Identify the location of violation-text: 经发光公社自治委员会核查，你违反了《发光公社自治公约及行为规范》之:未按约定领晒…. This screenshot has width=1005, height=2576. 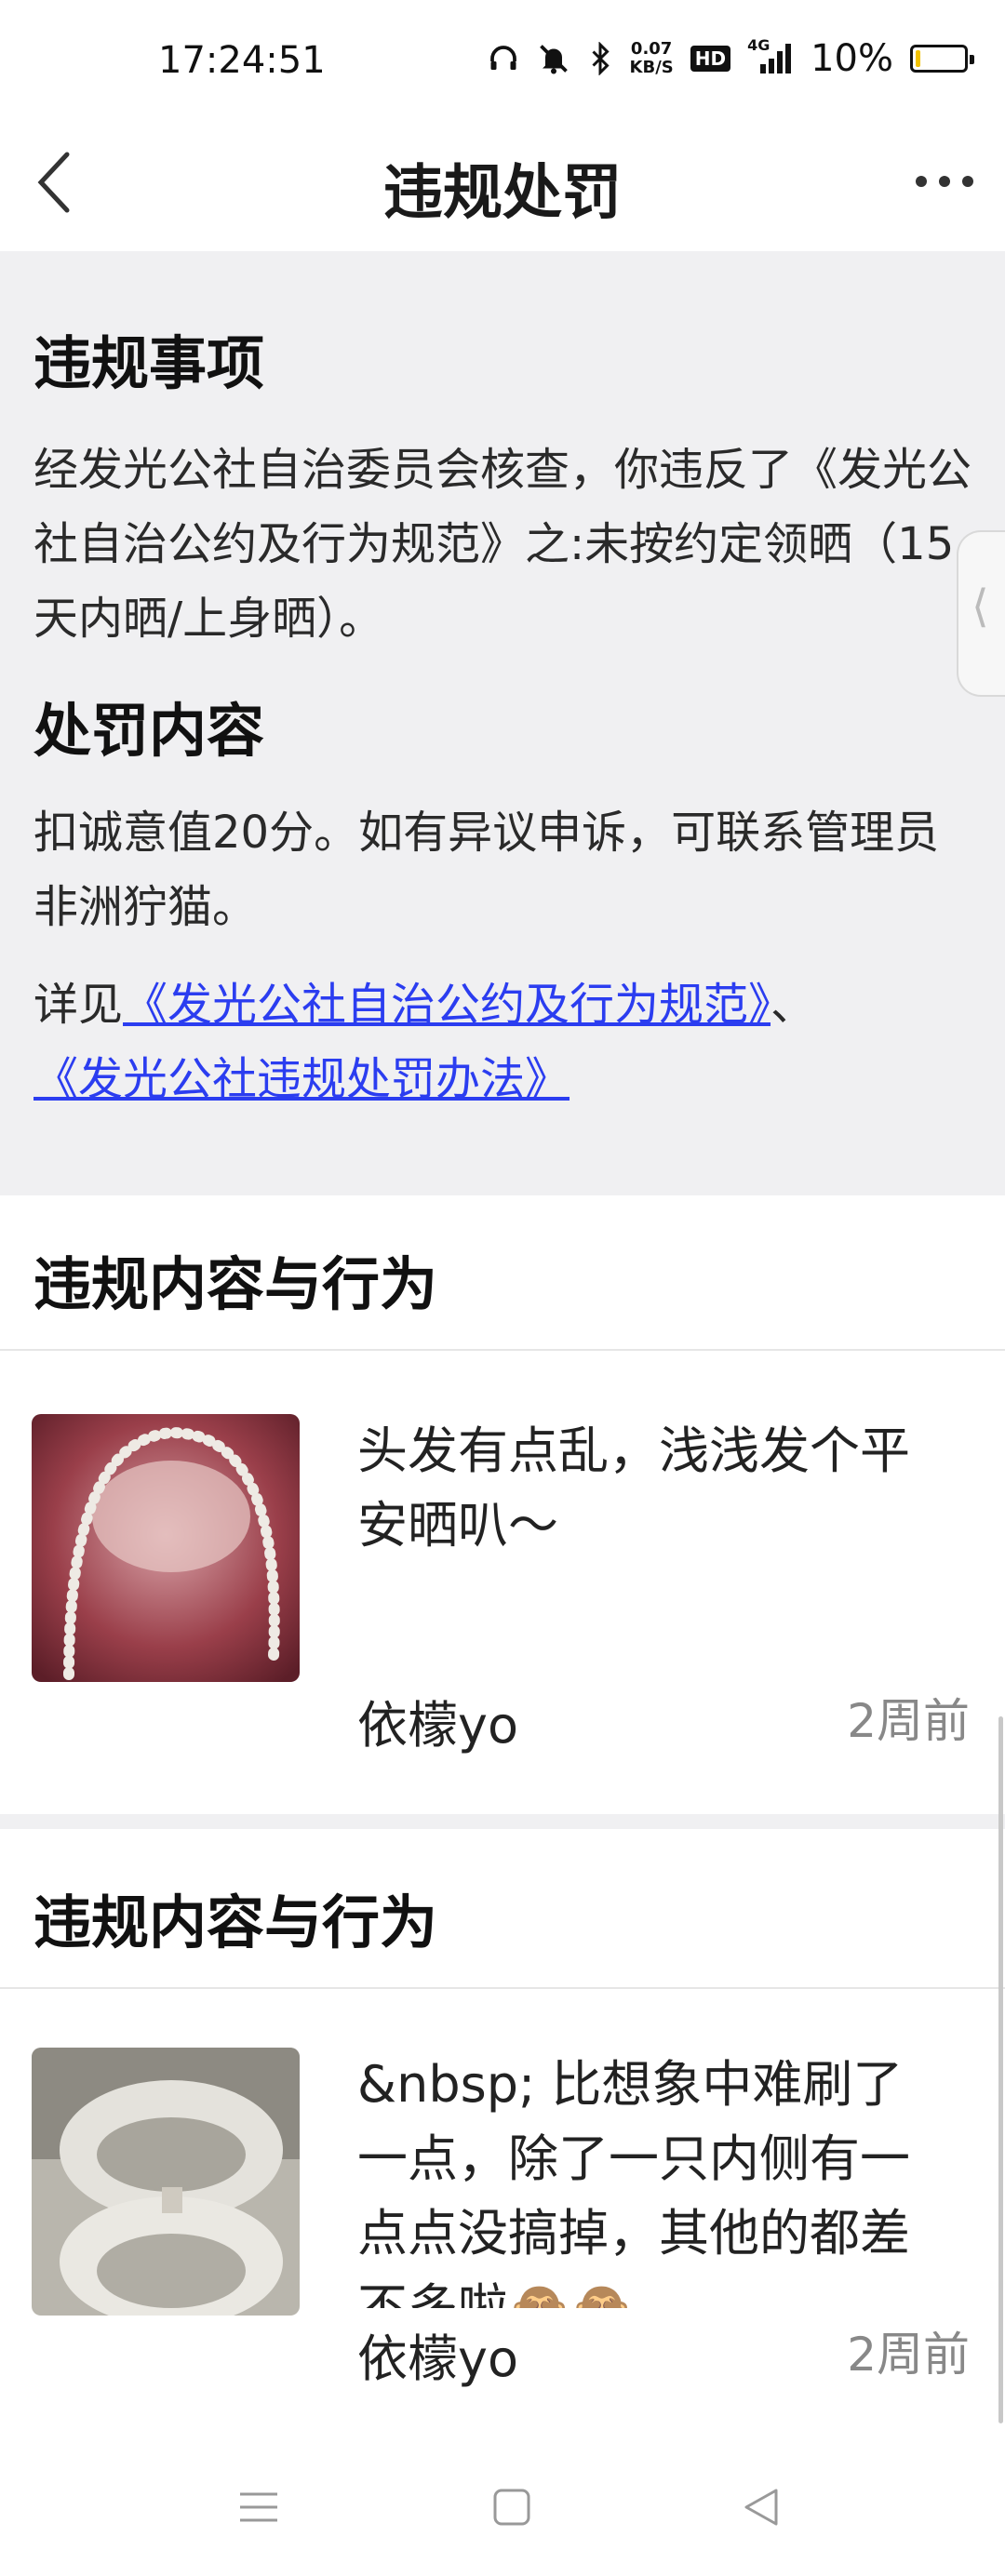
(503, 544).